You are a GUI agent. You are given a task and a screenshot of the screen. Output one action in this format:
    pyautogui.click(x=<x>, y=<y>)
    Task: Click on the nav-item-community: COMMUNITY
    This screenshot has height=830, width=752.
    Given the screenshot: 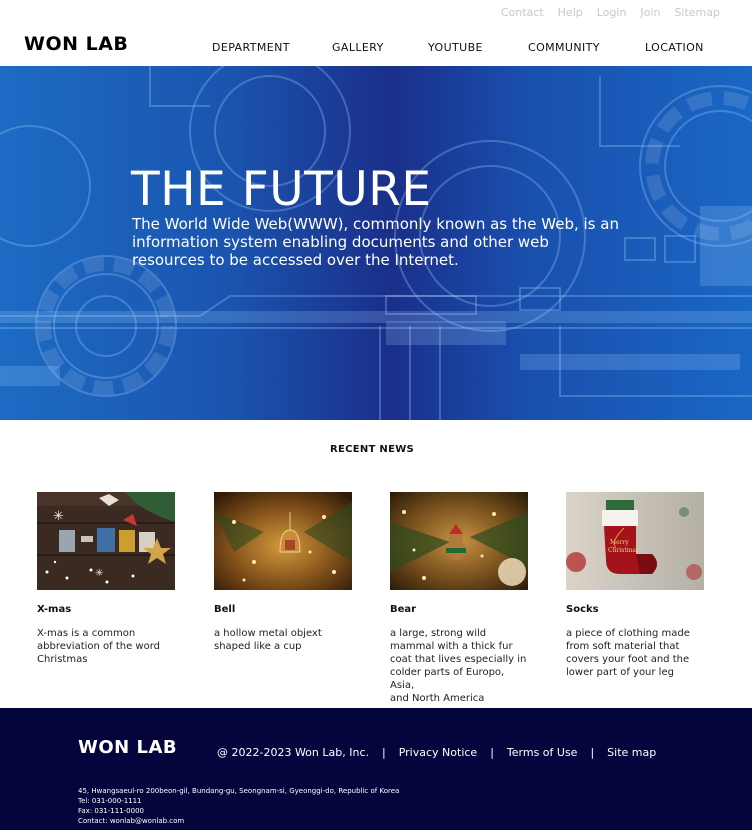 What is the action you would take?
    pyautogui.click(x=564, y=47)
    